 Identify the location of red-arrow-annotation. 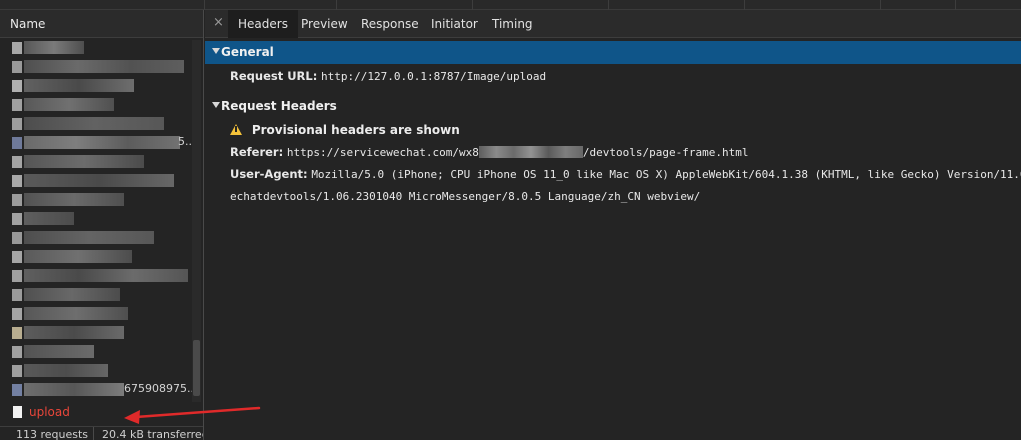
(192, 415).